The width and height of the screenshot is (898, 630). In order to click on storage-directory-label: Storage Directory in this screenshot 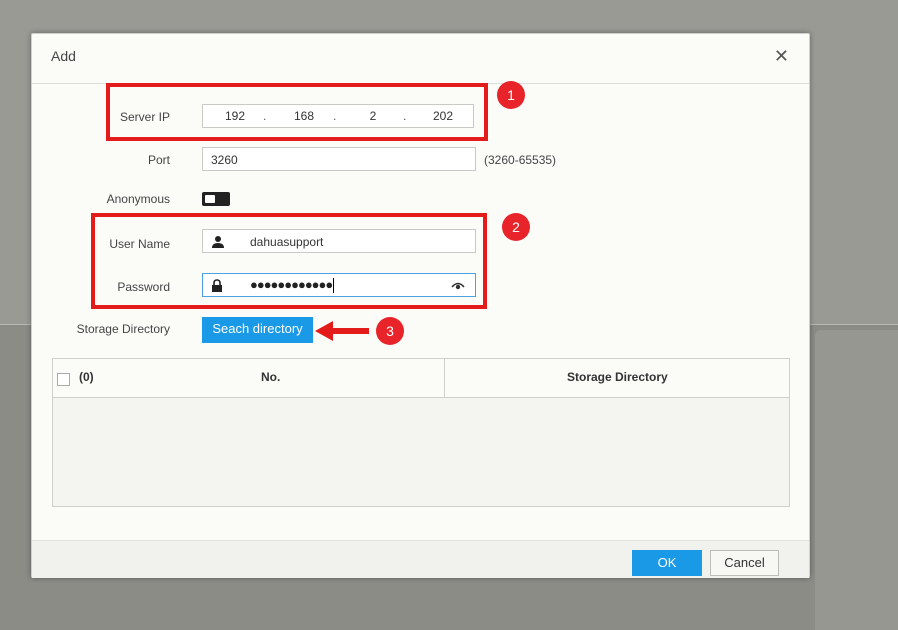, I will do `click(123, 329)`.